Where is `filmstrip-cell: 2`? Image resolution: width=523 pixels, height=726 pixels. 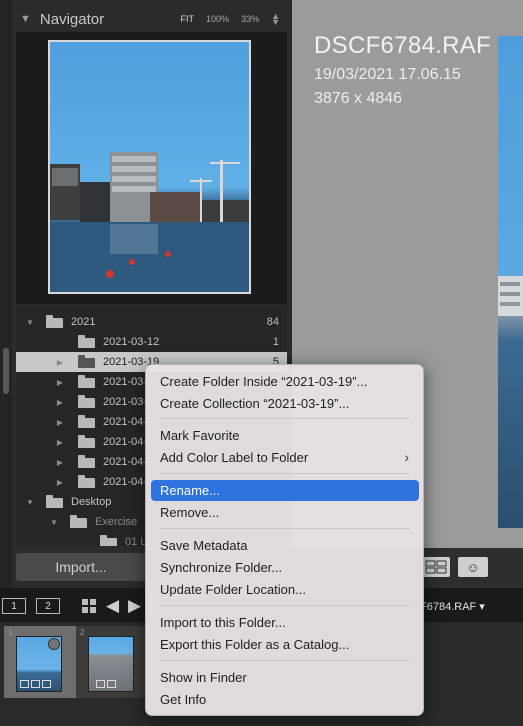 filmstrip-cell: 2 is located at coordinates (114, 662).